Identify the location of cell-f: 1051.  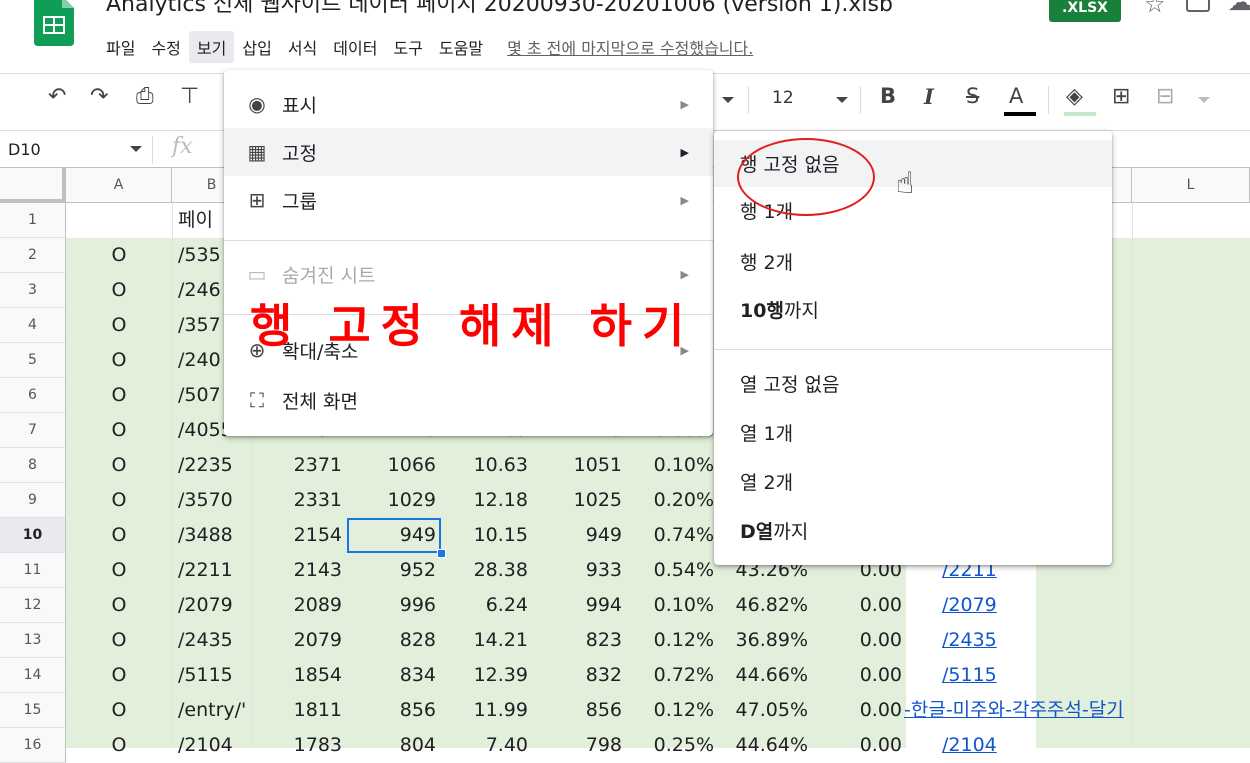
(575, 465).